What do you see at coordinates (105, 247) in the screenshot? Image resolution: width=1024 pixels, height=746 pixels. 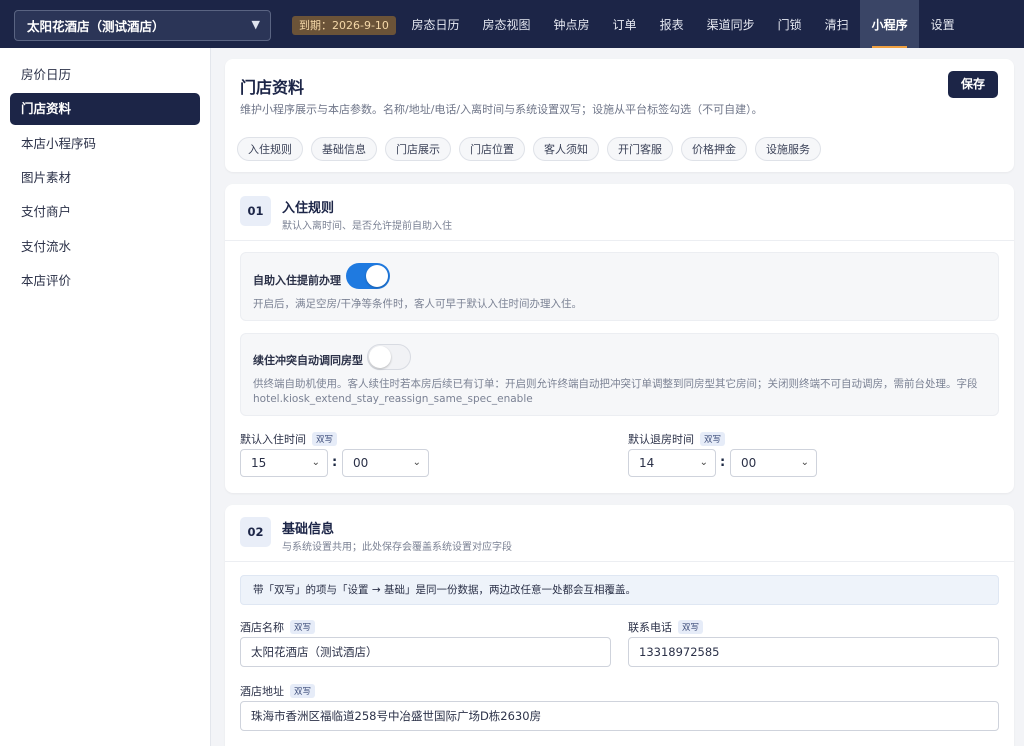 I see `sidebar-item-payment-flow: 支付流水` at bounding box center [105, 247].